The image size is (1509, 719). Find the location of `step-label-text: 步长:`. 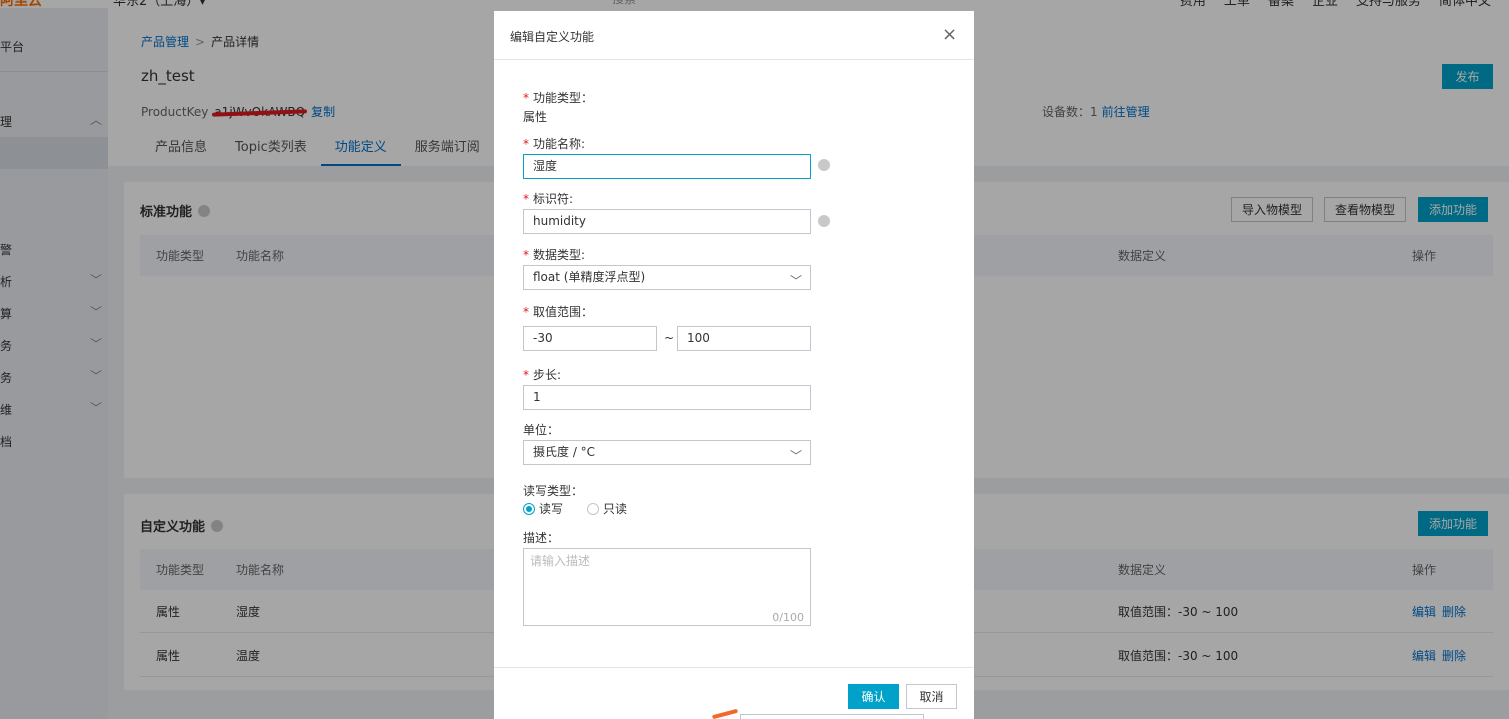

step-label-text: 步长: is located at coordinates (547, 375).